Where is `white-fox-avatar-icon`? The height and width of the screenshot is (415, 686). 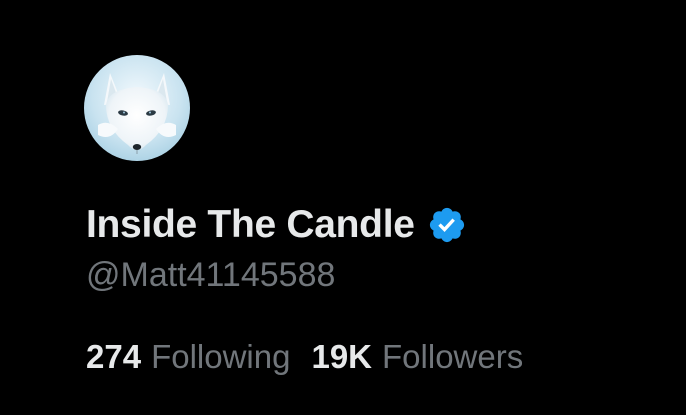 white-fox-avatar-icon is located at coordinates (137, 108).